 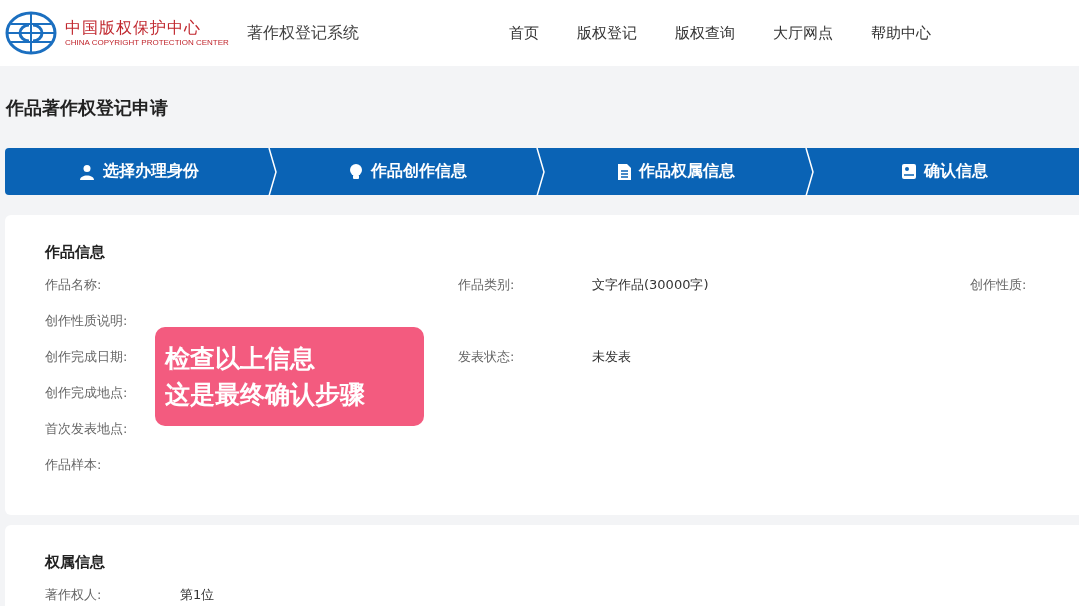 What do you see at coordinates (86, 321) in the screenshot?
I see `field-label: 创作性质说明:` at bounding box center [86, 321].